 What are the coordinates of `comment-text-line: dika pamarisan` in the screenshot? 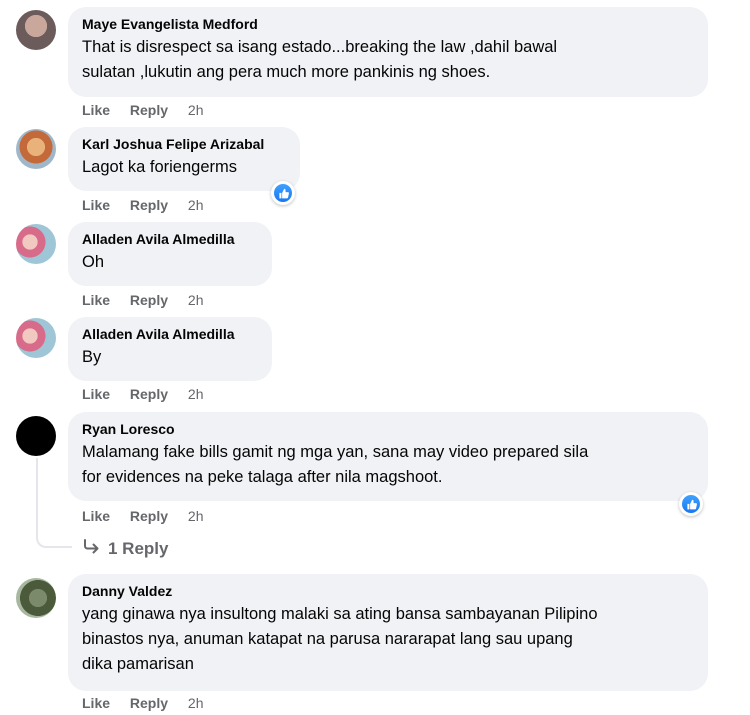 It's located at (138, 664).